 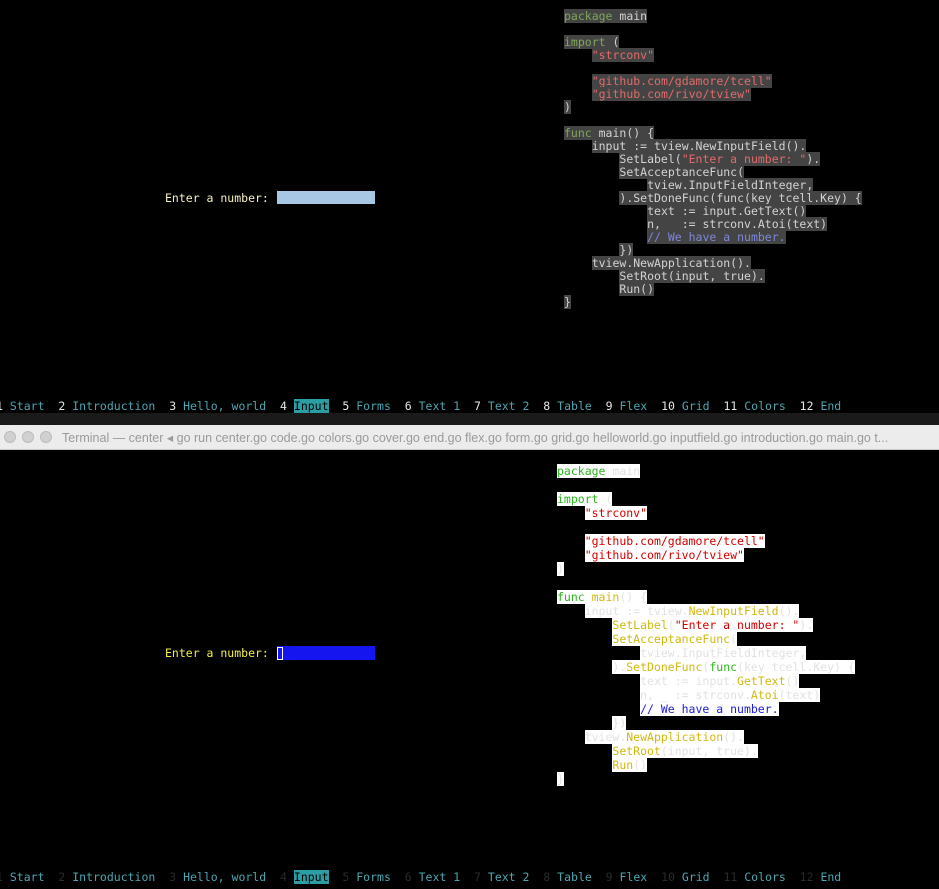 What do you see at coordinates (706, 765) in the screenshot?
I see `code-line: Run()` at bounding box center [706, 765].